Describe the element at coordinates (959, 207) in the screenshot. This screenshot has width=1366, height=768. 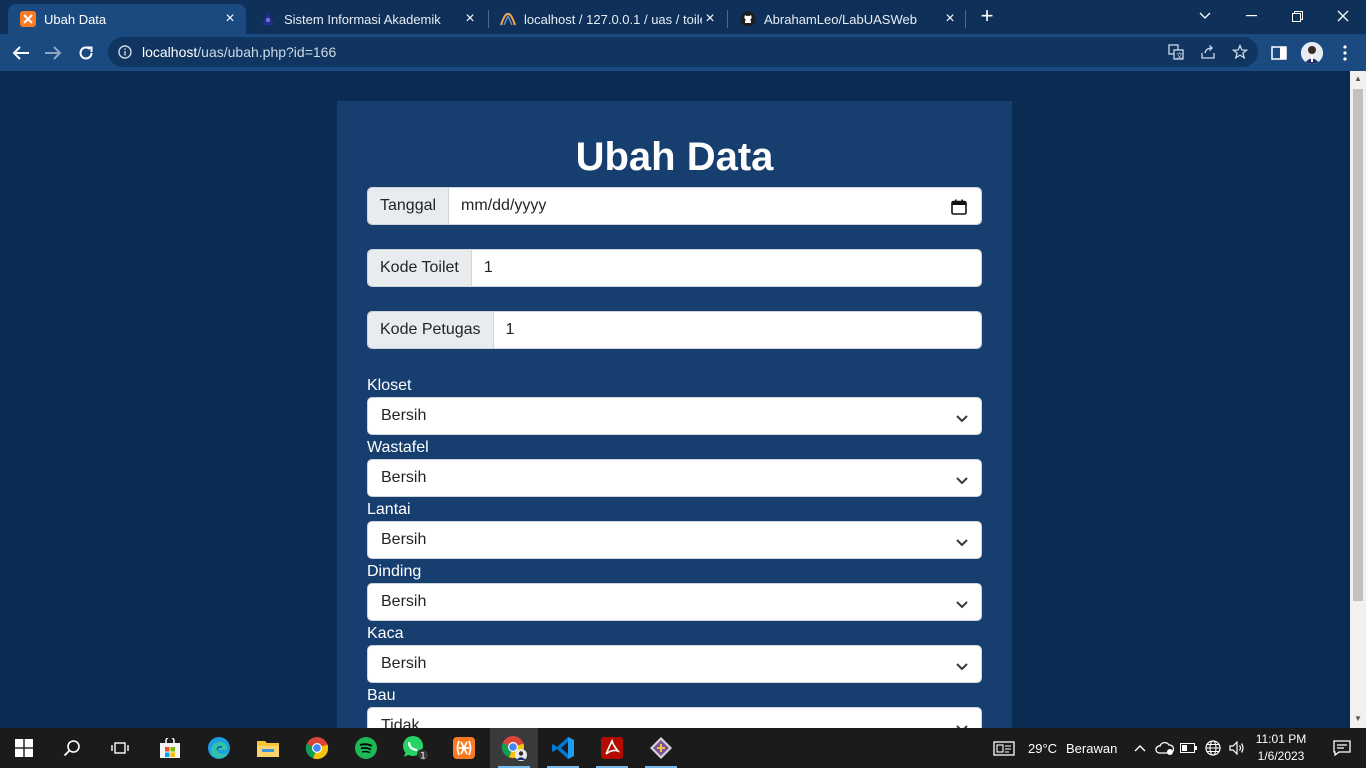
I see `calendar-icon` at that location.